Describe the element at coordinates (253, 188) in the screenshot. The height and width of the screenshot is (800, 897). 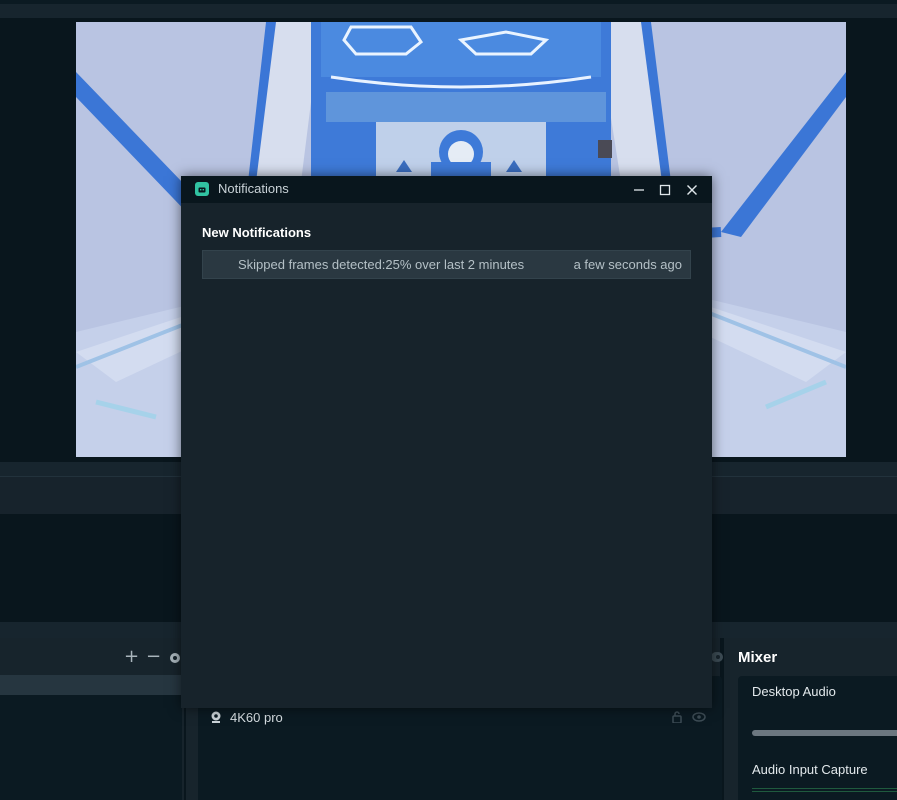
I see `dialog-title: Notifications` at that location.